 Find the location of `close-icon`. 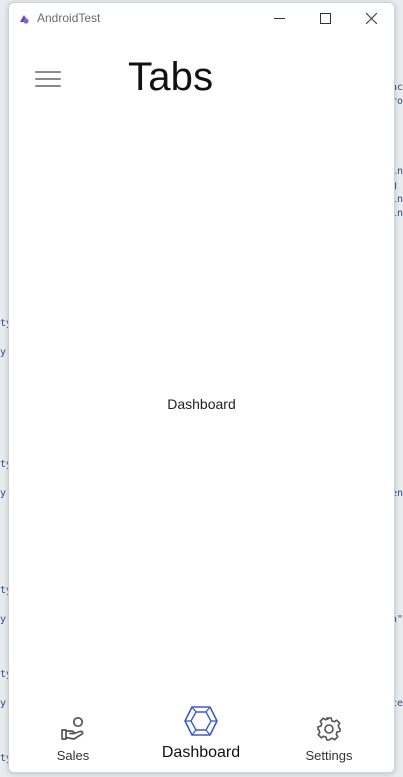

close-icon is located at coordinates (371, 18).